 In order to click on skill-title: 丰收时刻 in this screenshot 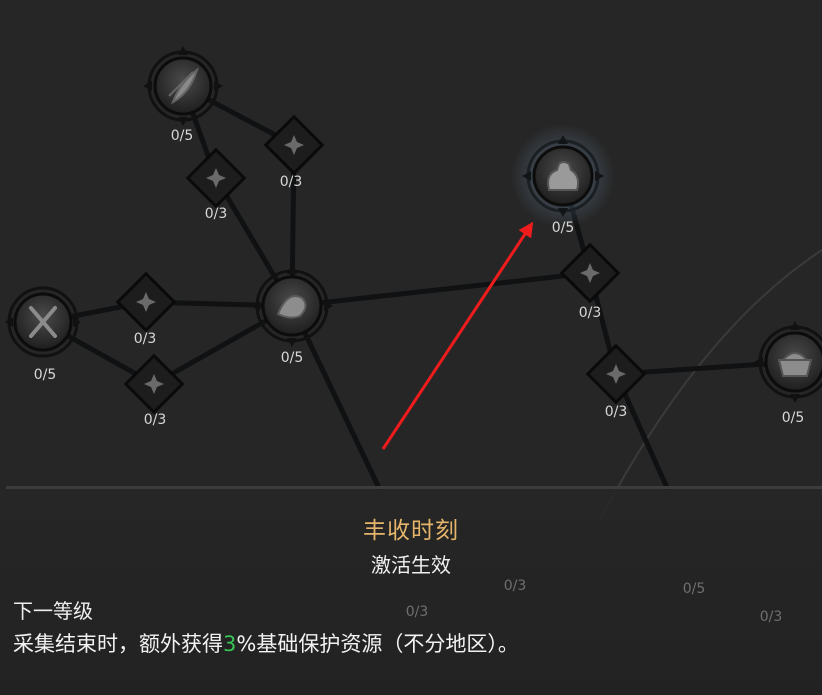, I will do `click(411, 531)`.